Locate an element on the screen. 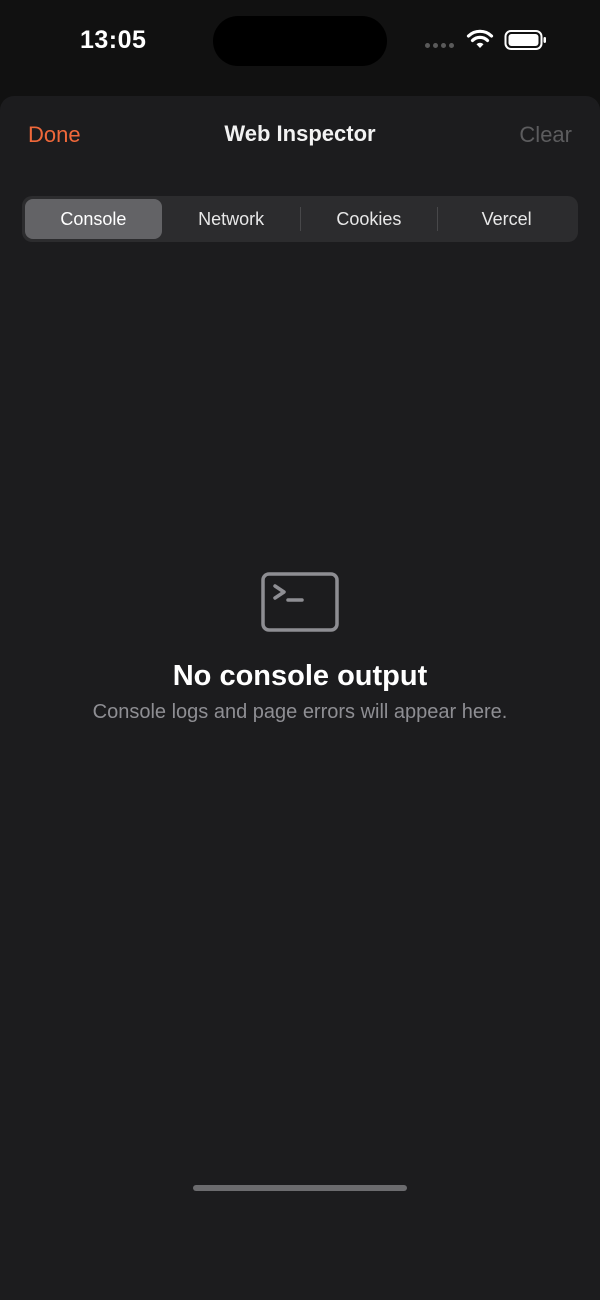  tab-network: Network is located at coordinates (231, 219).